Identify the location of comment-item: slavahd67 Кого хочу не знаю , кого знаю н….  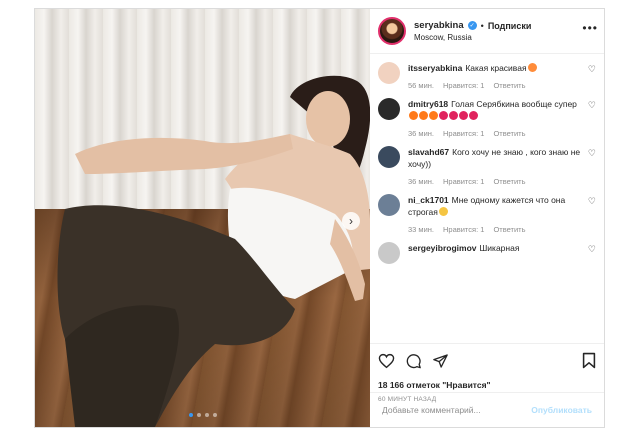
(487, 162).